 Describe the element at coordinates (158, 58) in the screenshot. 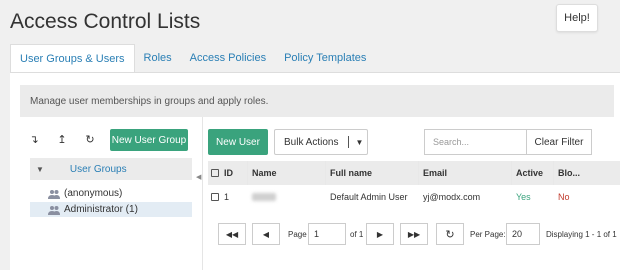

I see `tab-roles: Roles` at that location.